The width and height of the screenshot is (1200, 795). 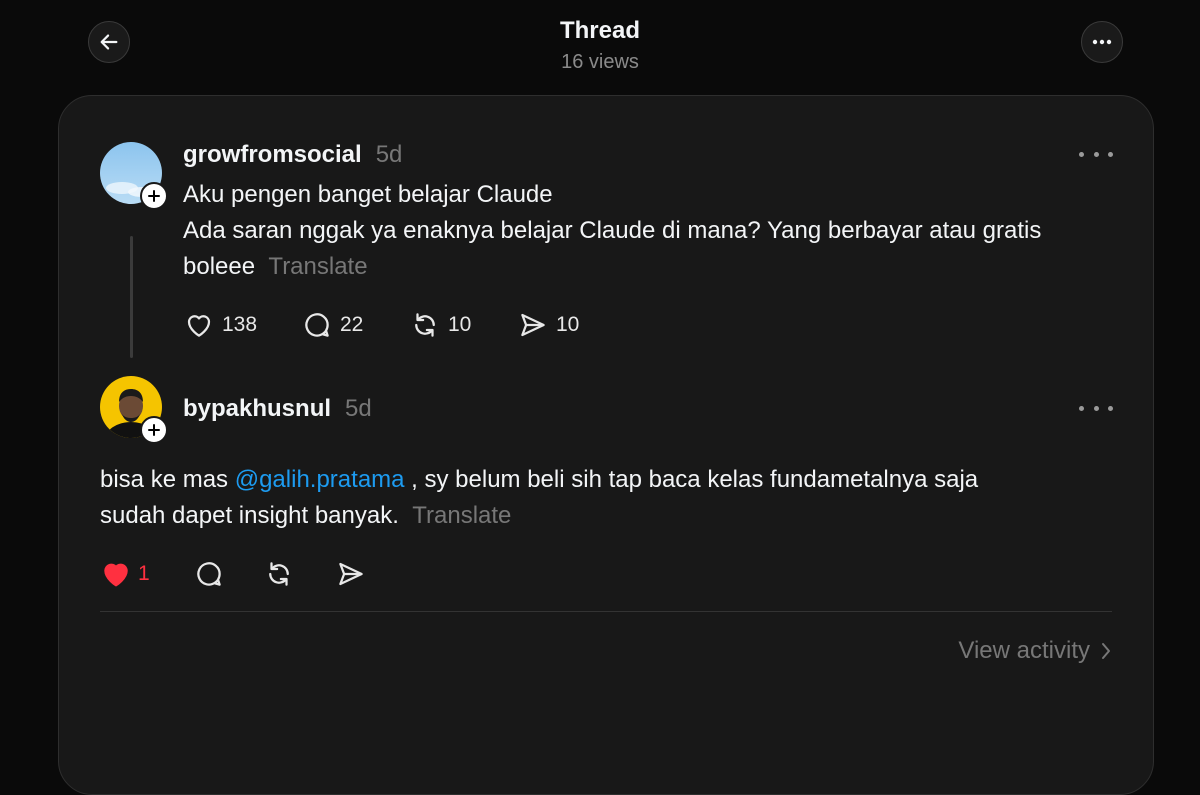 I want to click on reply-line-2: sudah dapet insight banyak. Translate, so click(x=539, y=516).